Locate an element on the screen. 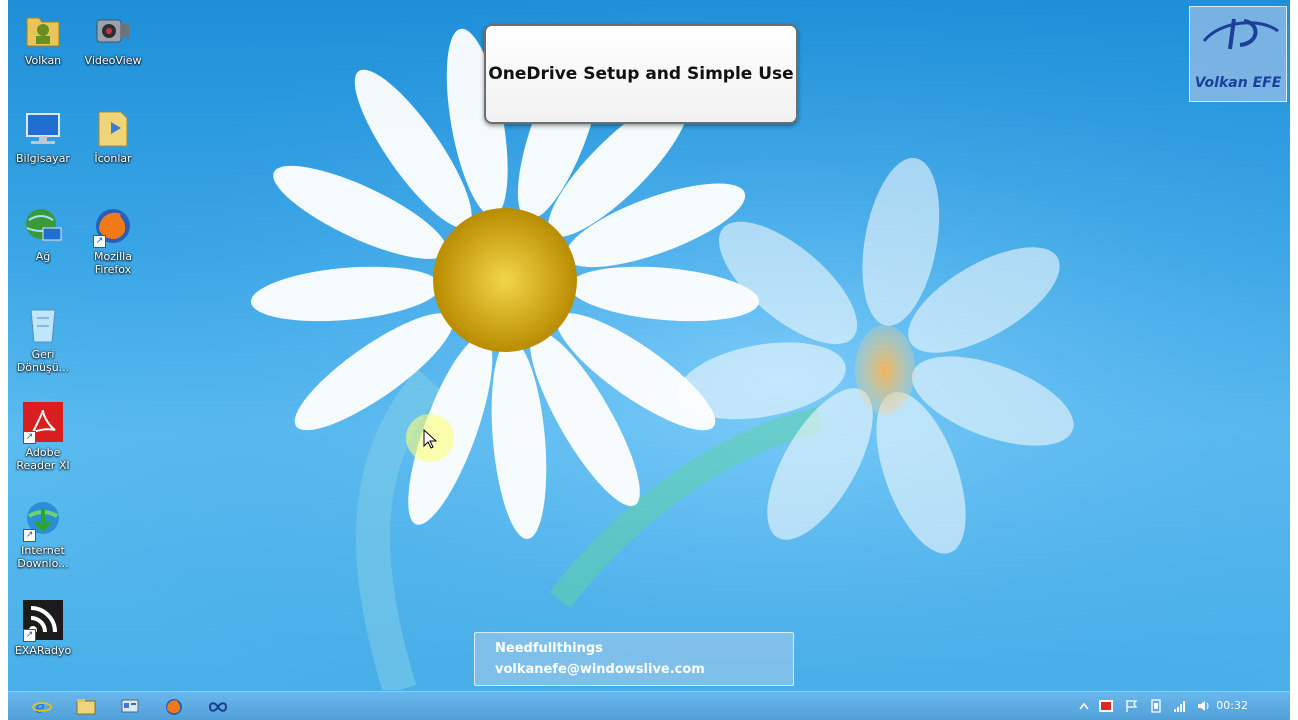 This screenshot has height=720, width=1298. signal-bars-icon is located at coordinates (1179, 706).